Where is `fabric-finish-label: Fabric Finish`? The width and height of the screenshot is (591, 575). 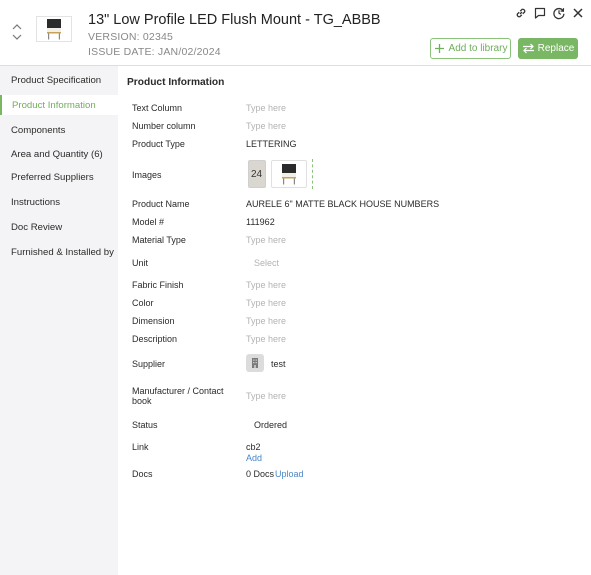 fabric-finish-label: Fabric Finish is located at coordinates (158, 285).